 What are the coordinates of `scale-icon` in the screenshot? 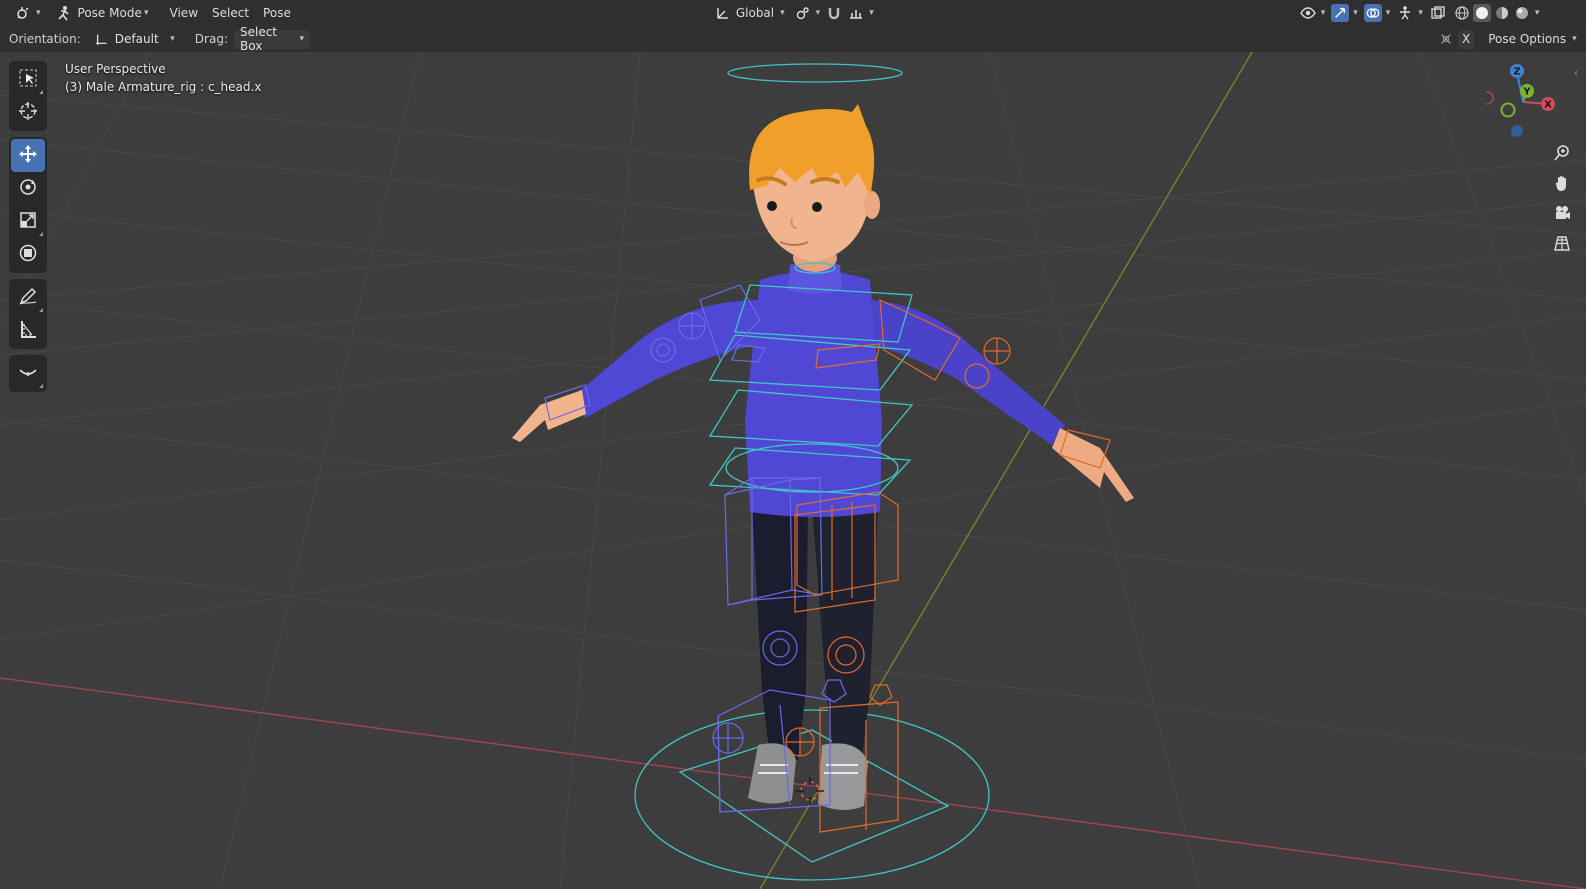 It's located at (28, 221).